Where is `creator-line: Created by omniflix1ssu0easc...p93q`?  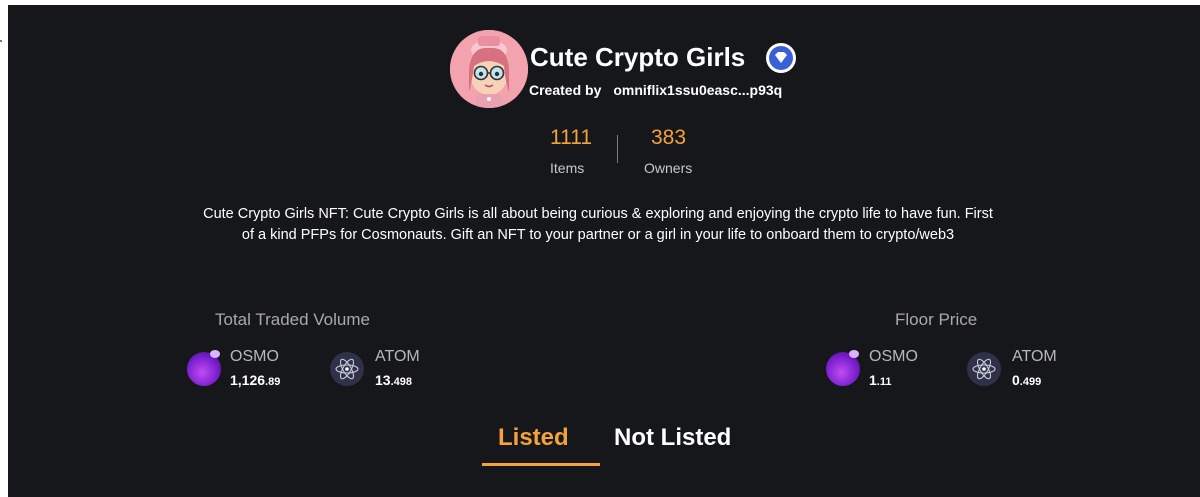 creator-line: Created by omniflix1ssu0easc...p93q is located at coordinates (655, 90).